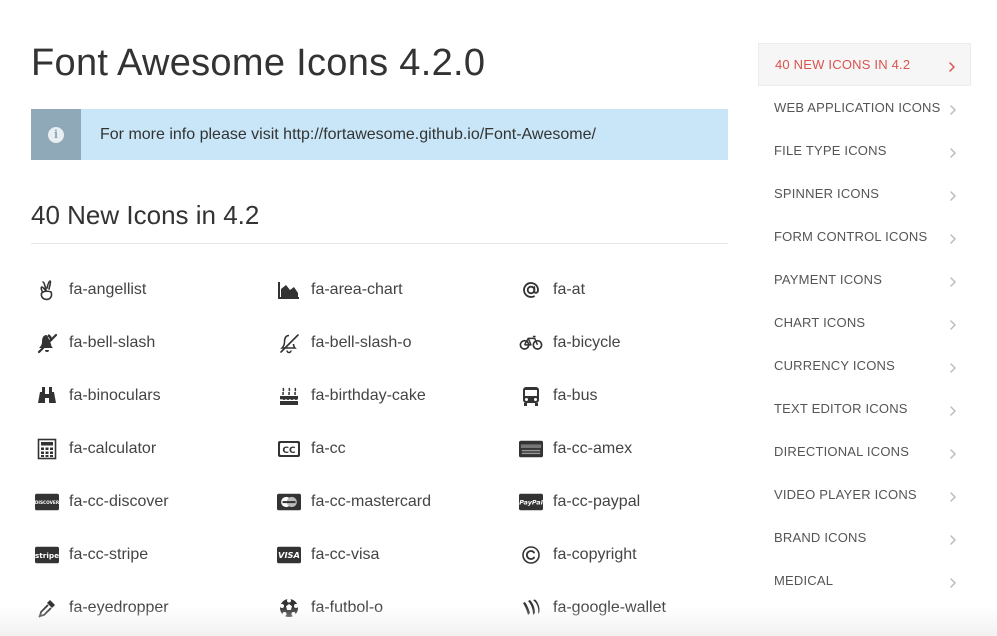  I want to click on icon-name: fa-eyedropper, so click(119, 607).